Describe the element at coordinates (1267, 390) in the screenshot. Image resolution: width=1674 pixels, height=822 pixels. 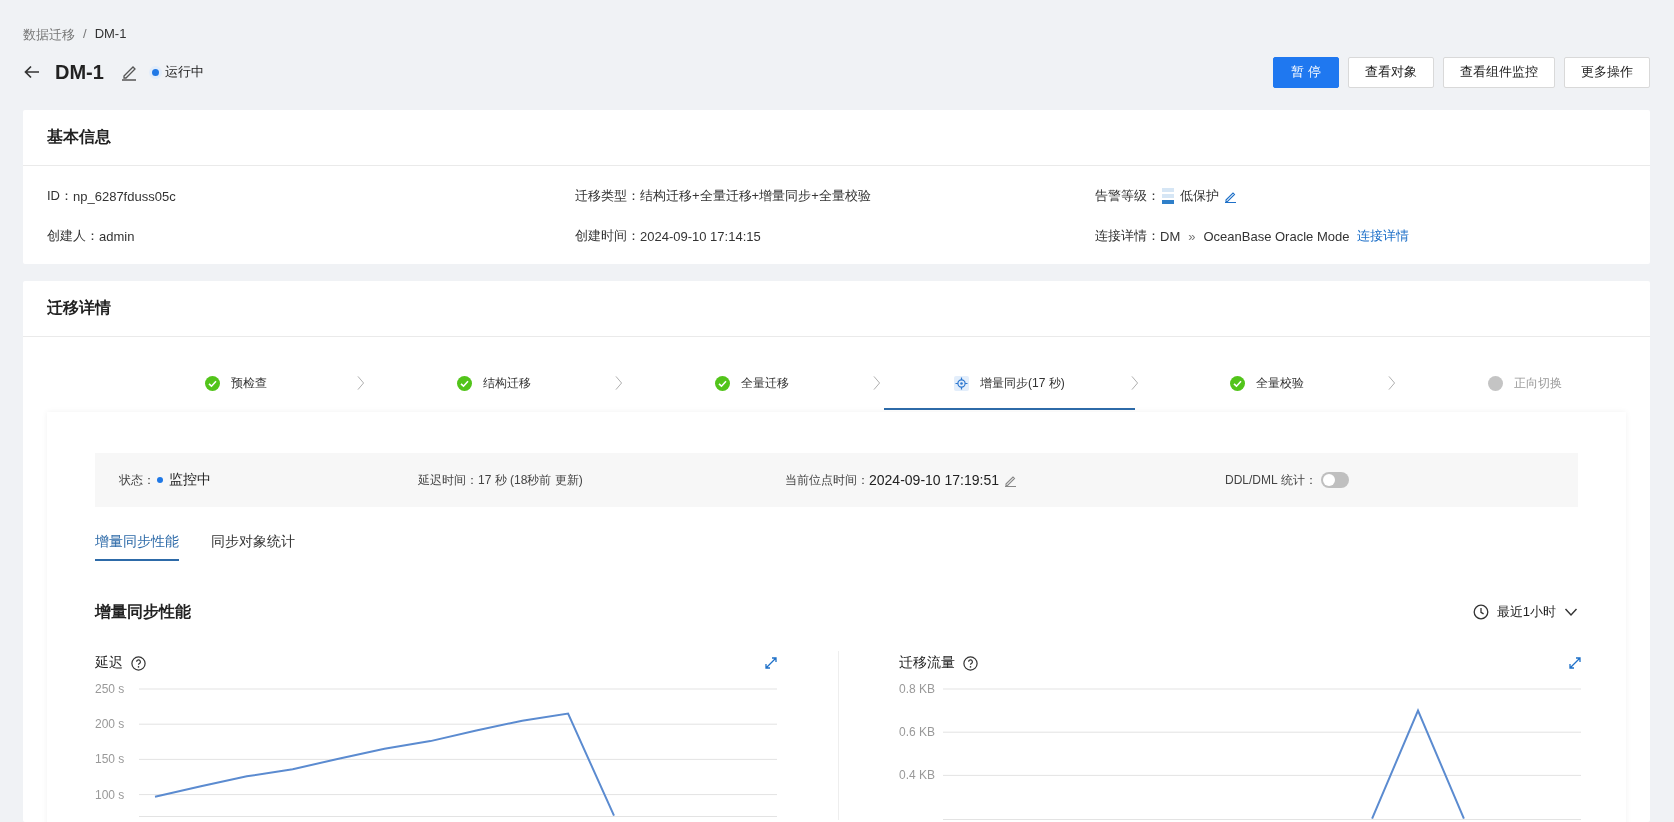
I see `step-item: 全量校验` at that location.